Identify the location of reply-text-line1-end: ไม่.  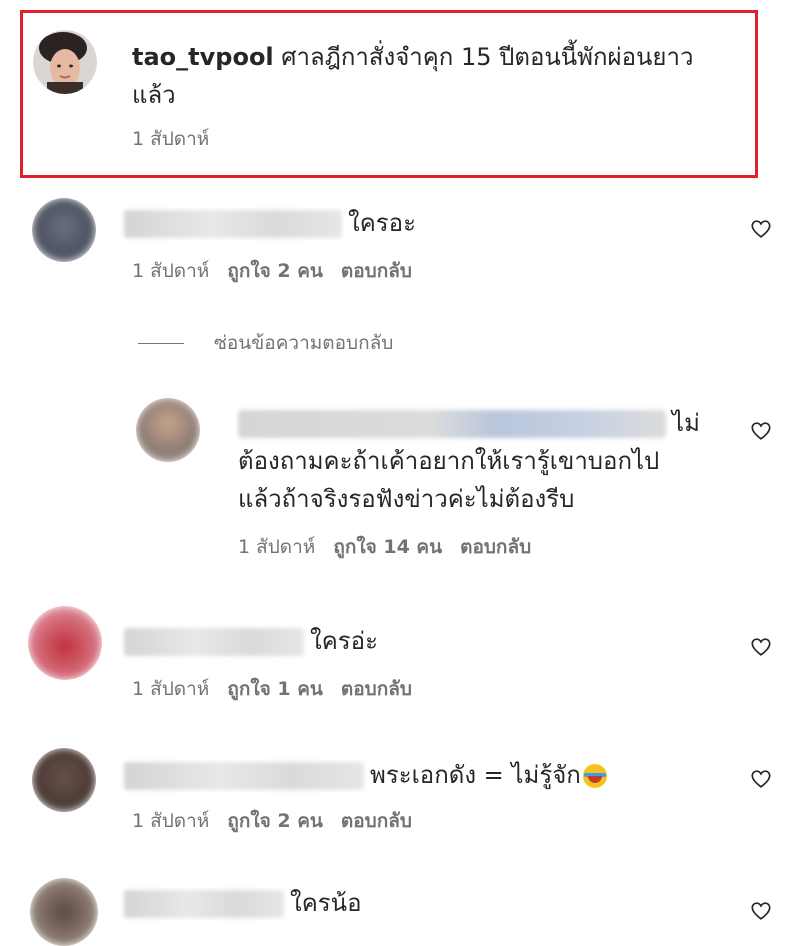
(686, 423).